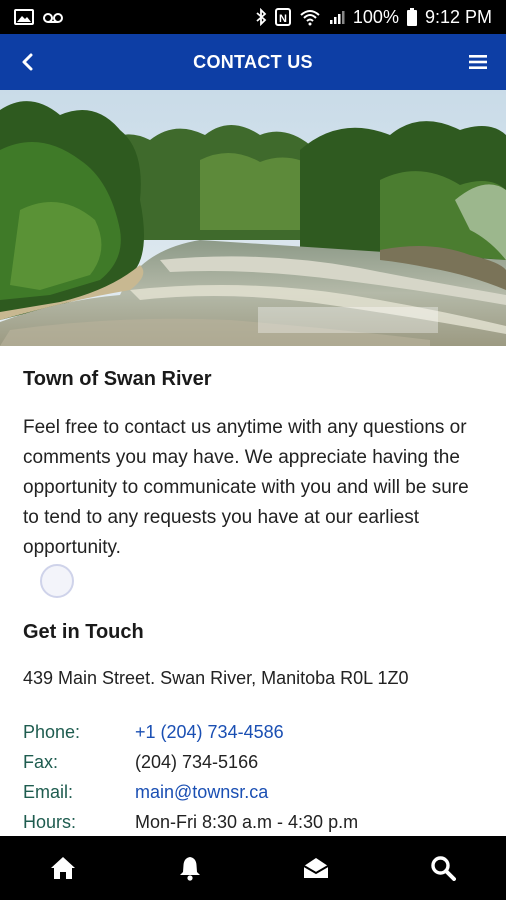 The image size is (506, 900). I want to click on hamburger-menu-icon, so click(478, 62).